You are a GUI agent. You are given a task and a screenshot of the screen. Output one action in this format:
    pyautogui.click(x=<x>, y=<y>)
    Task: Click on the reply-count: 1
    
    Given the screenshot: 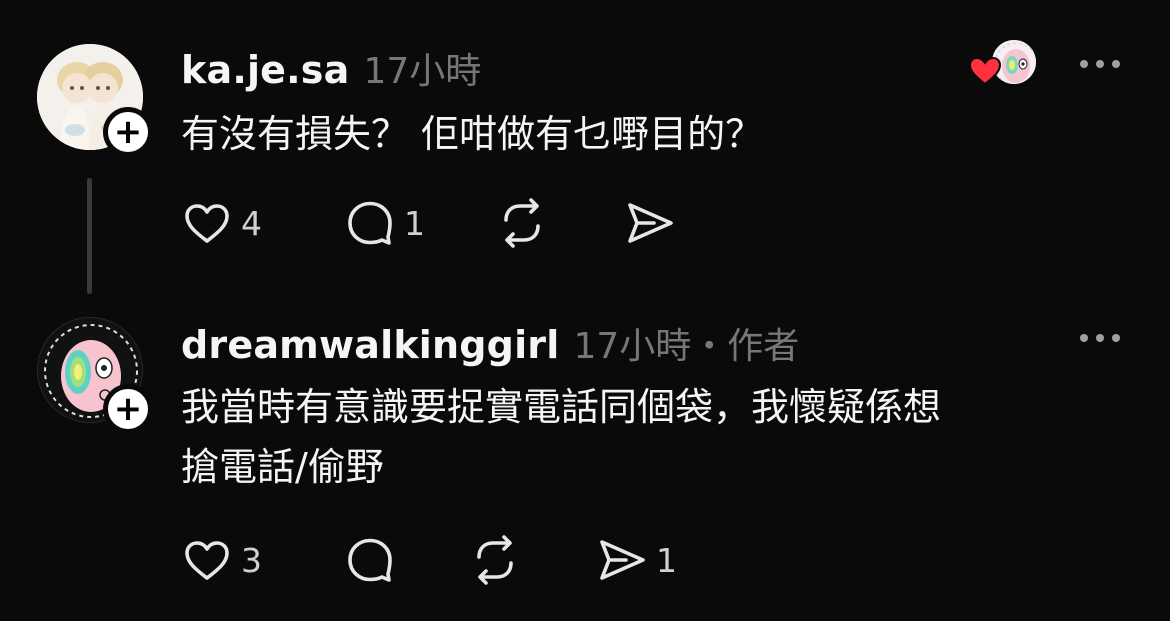 What is the action you would take?
    pyautogui.click(x=414, y=223)
    